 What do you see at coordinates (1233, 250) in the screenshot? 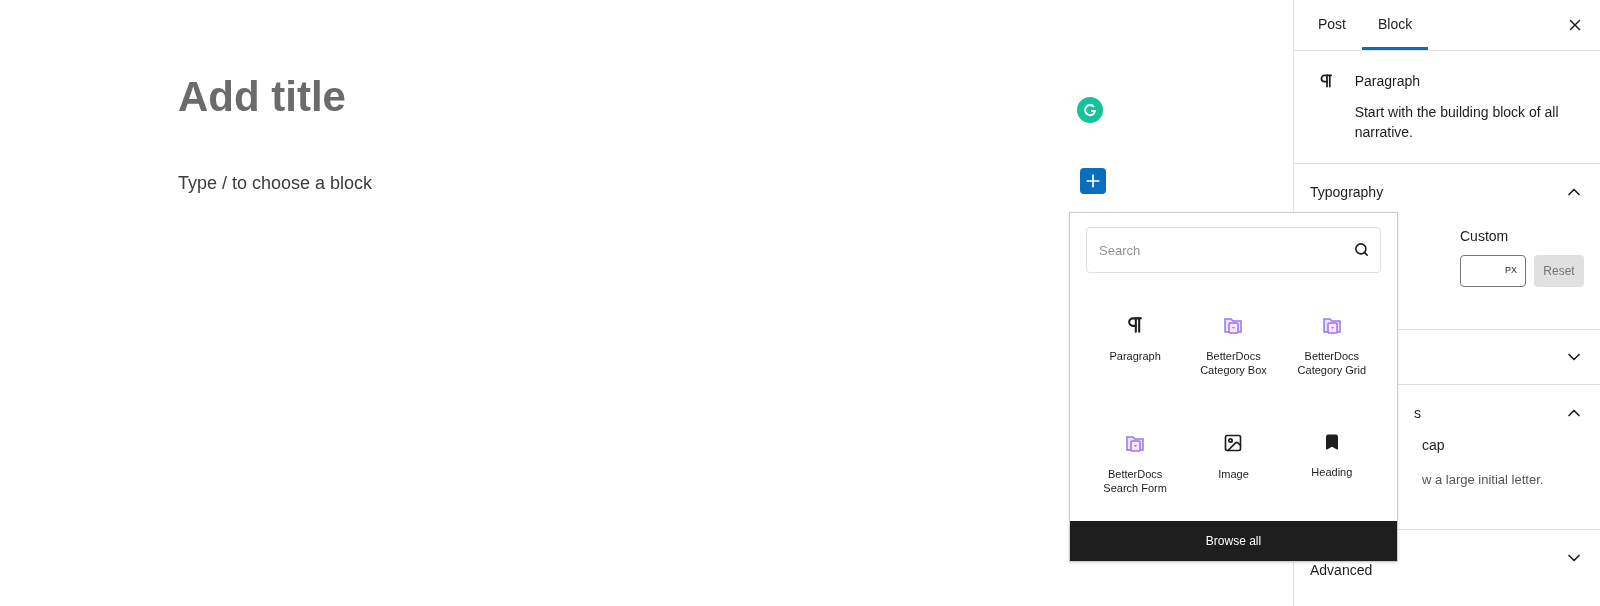
I see `search-field: Search` at bounding box center [1233, 250].